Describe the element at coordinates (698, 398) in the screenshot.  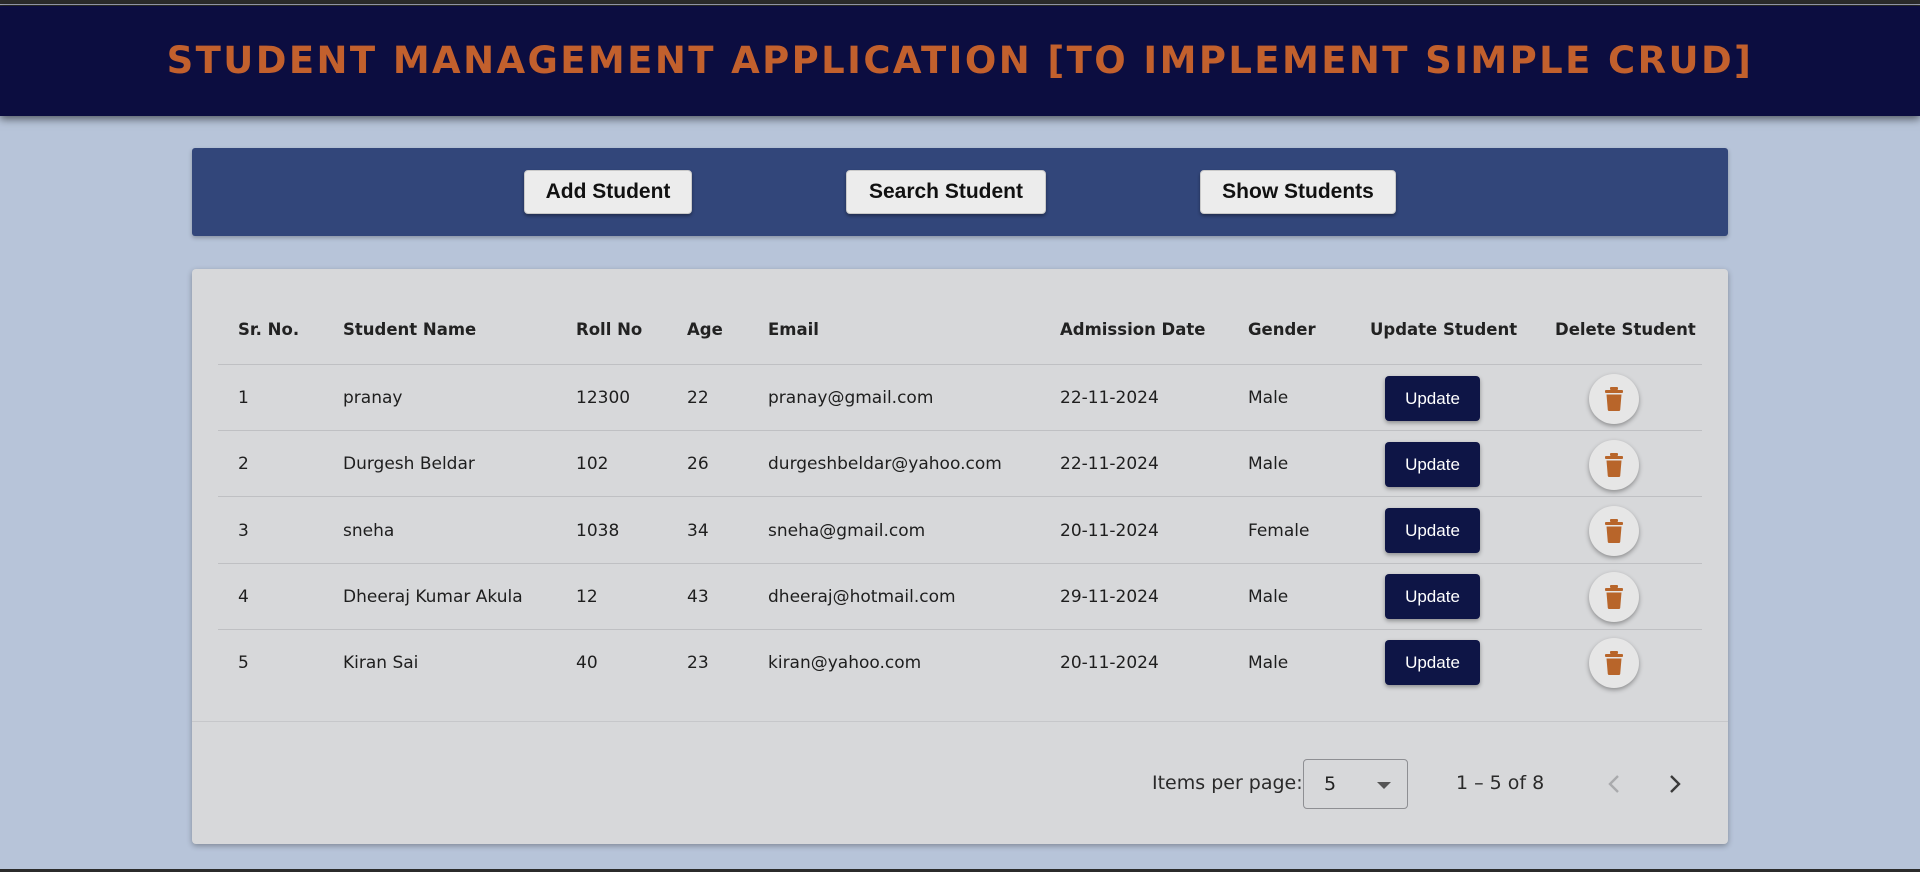
I see `cell-age: 22` at that location.